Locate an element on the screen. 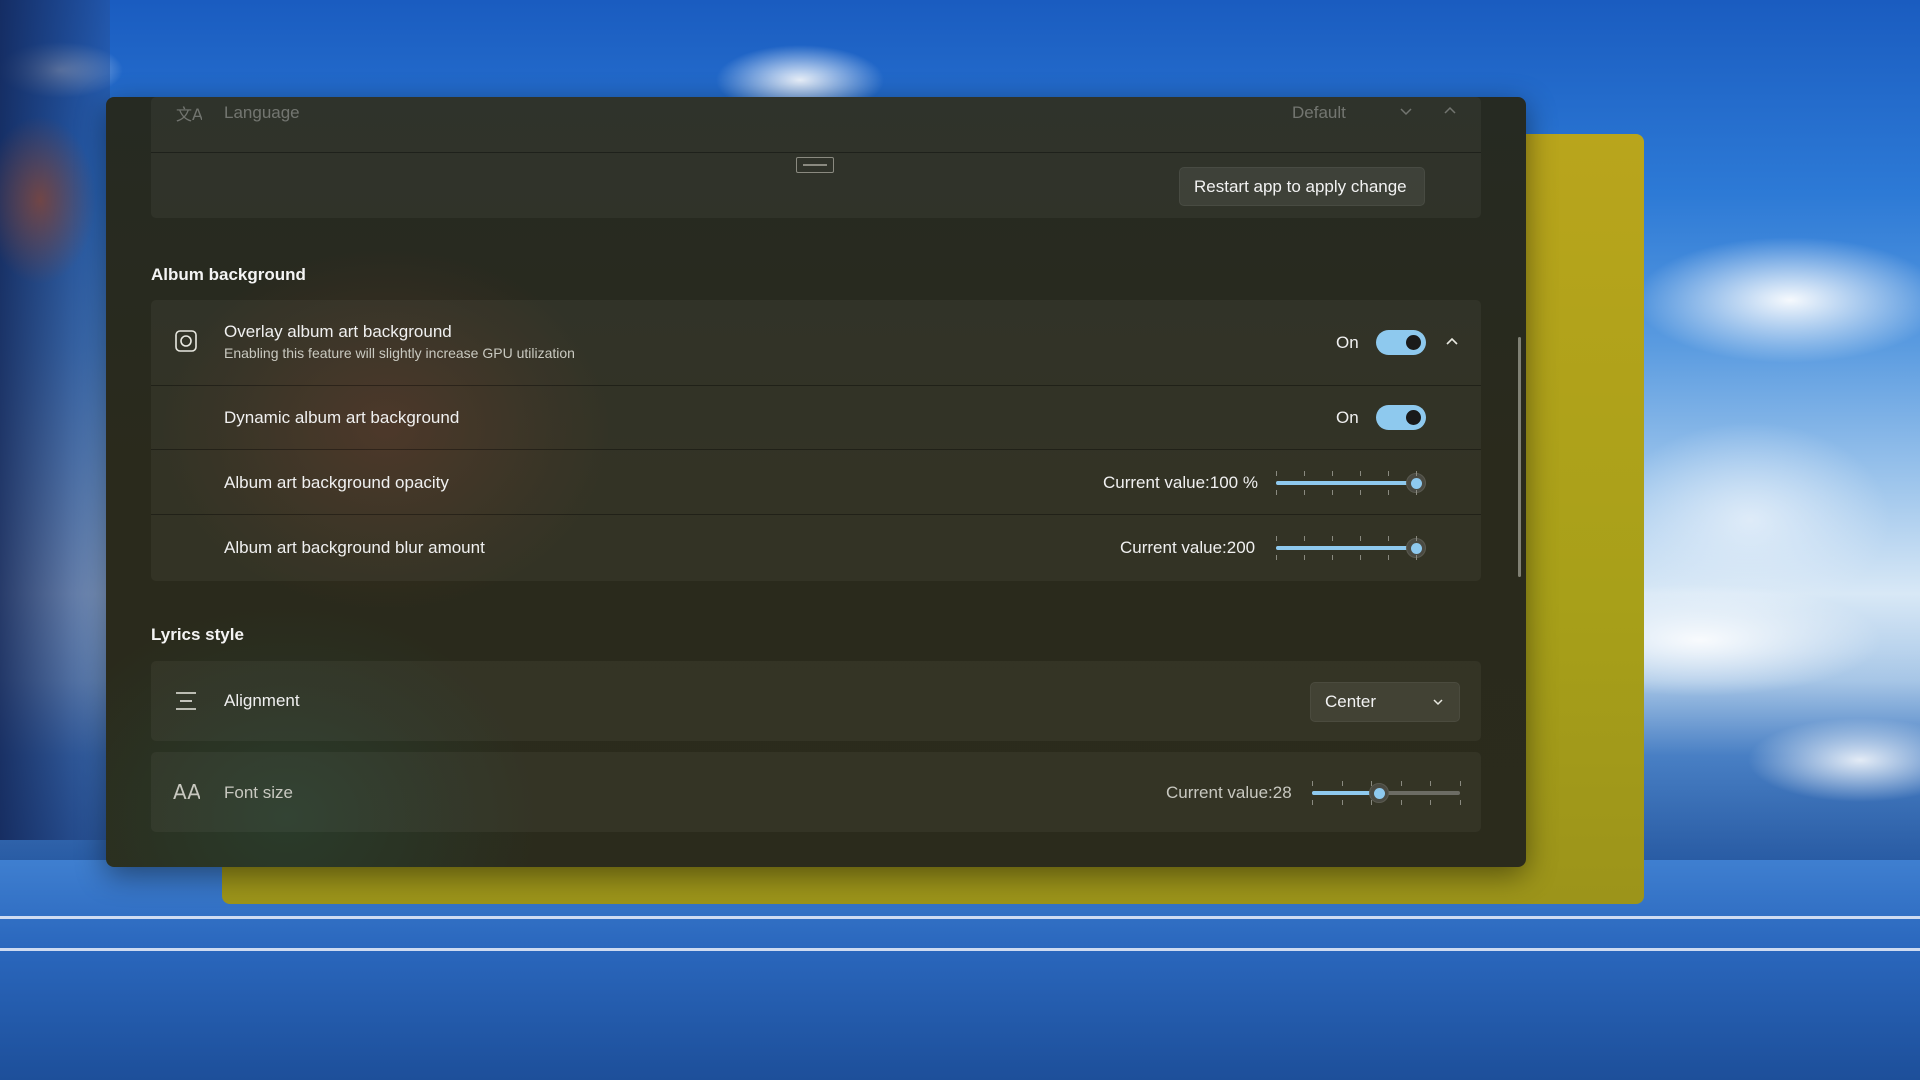  language-icon: 文A is located at coordinates (188, 114).